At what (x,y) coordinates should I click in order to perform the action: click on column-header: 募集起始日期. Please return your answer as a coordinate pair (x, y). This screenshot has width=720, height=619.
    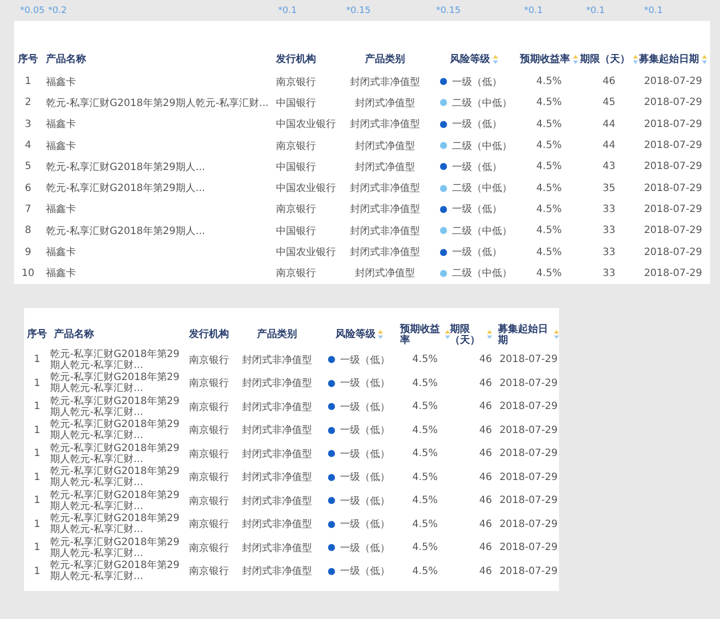
    Looking at the image, I should click on (523, 335).